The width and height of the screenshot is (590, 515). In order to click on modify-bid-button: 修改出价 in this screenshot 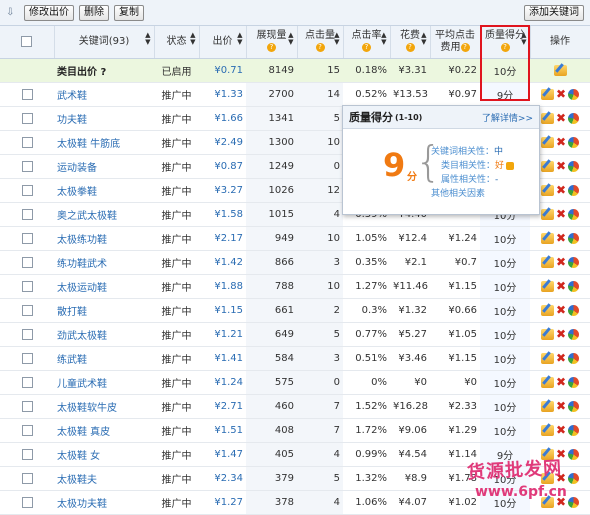, I will do `click(49, 12)`.